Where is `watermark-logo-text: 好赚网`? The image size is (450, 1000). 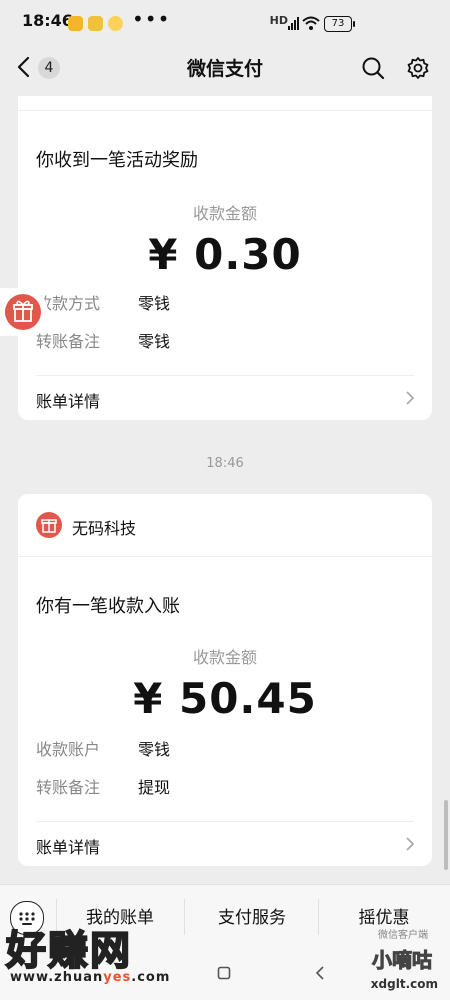 watermark-logo-text: 好赚网 is located at coordinates (68, 951).